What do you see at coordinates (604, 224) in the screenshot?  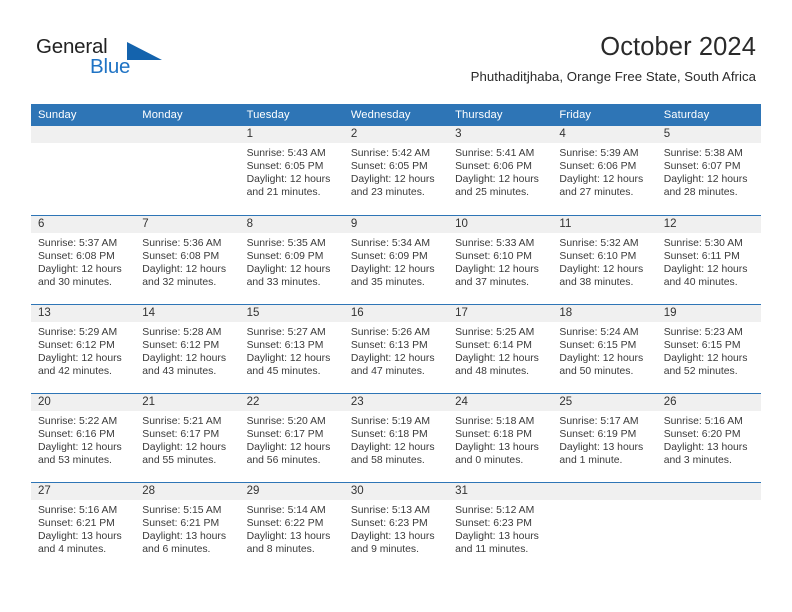 I see `day-number: 11` at bounding box center [604, 224].